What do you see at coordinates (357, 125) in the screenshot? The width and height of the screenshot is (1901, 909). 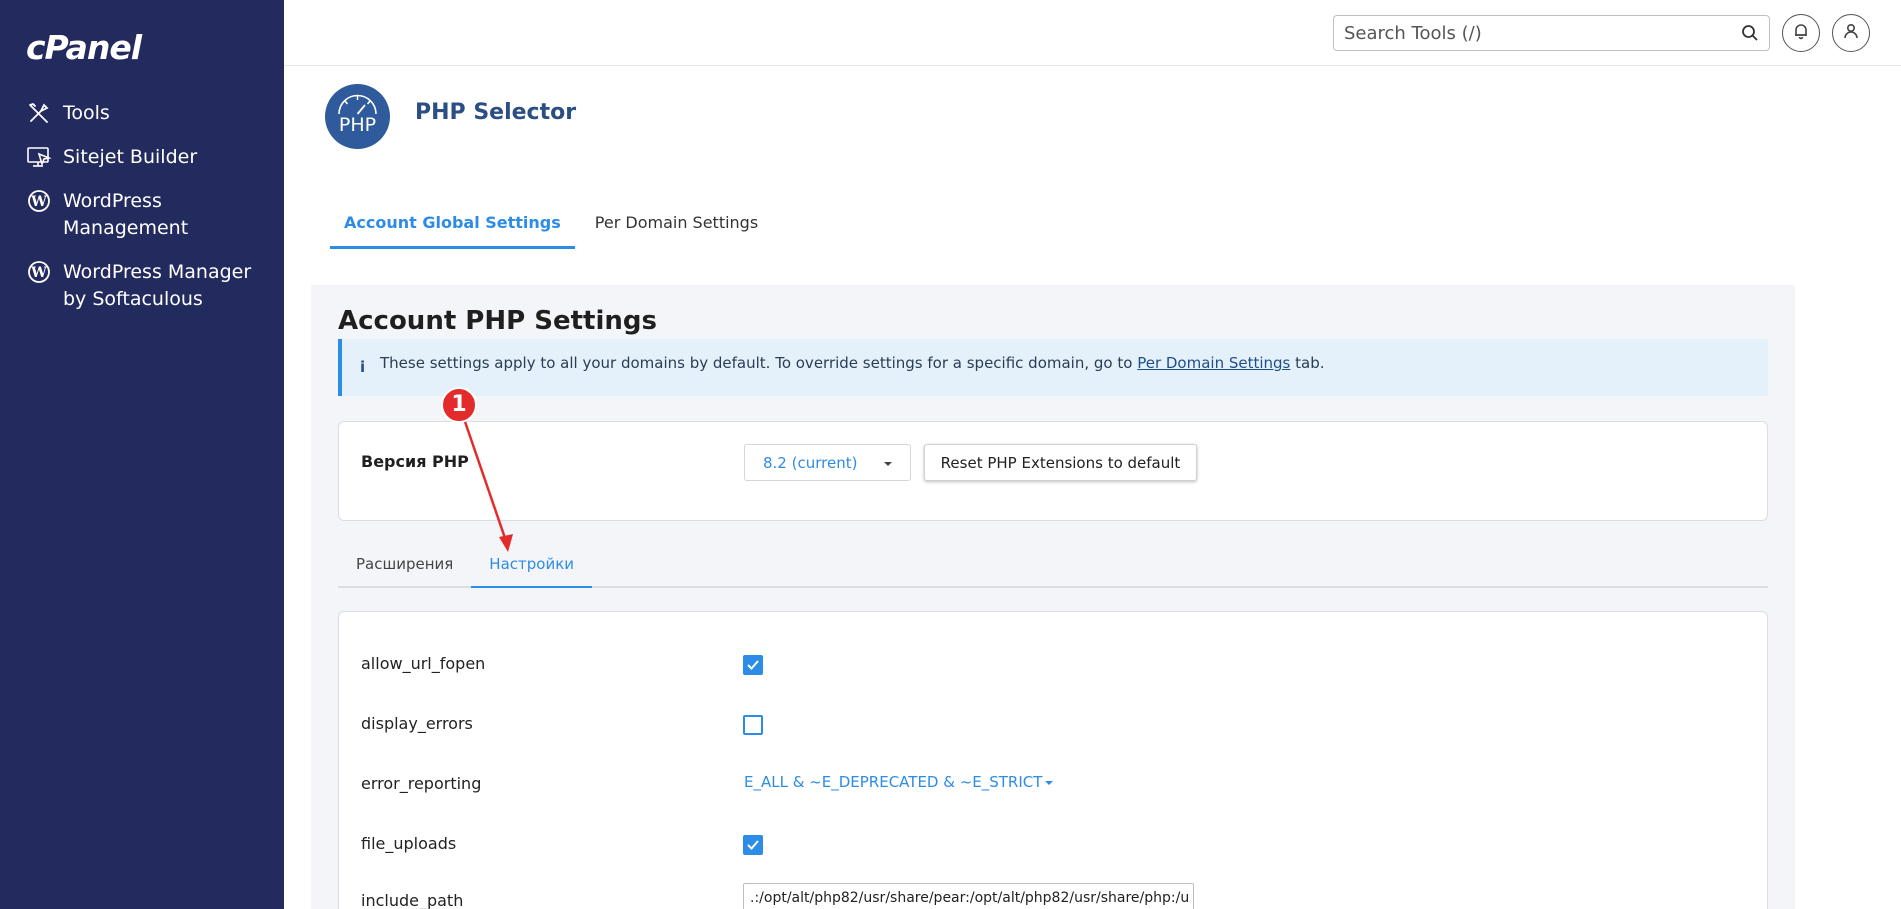 I see `php-logo-text: PHP` at bounding box center [357, 125].